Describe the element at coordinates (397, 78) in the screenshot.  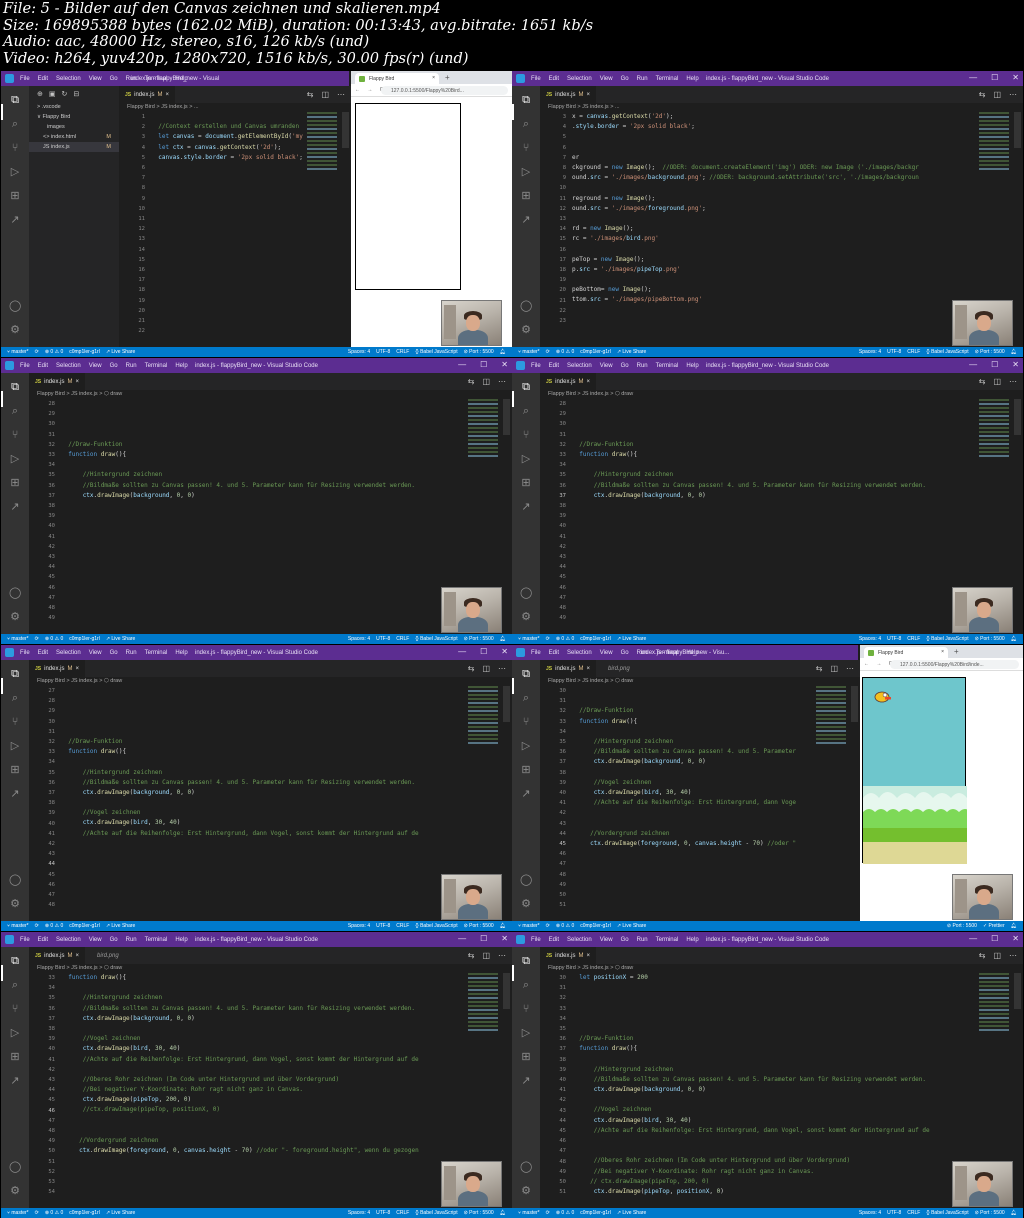
I see `browser-tab: Flappy Bird ×` at that location.